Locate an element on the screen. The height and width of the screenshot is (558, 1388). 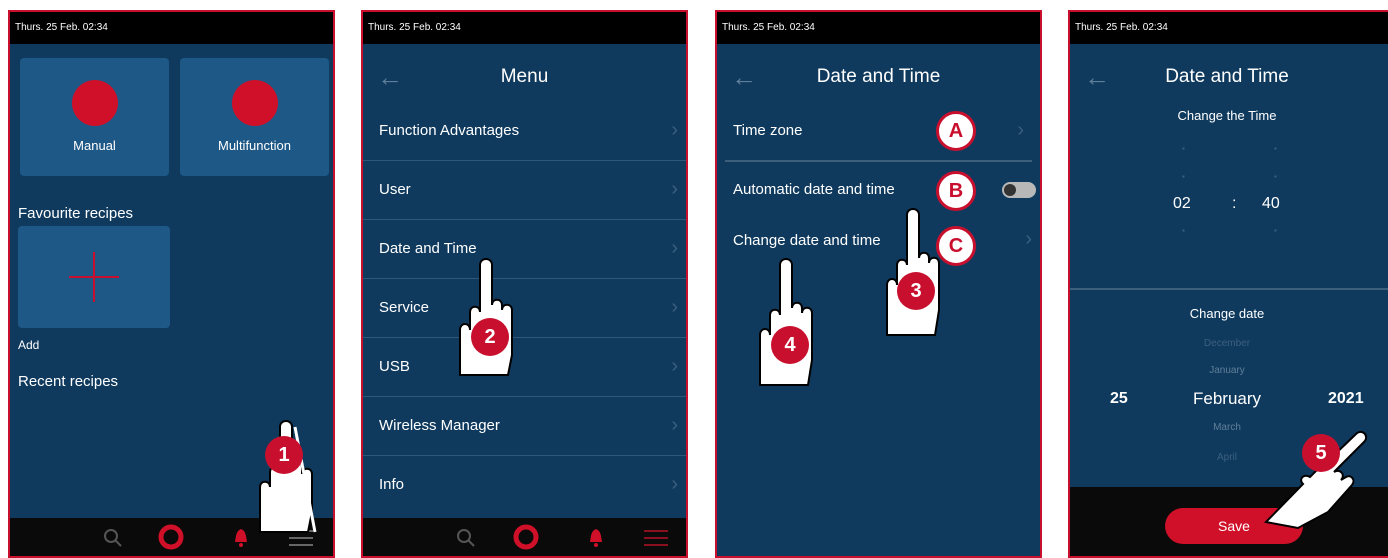
divider is located at coordinates (1229, 289).